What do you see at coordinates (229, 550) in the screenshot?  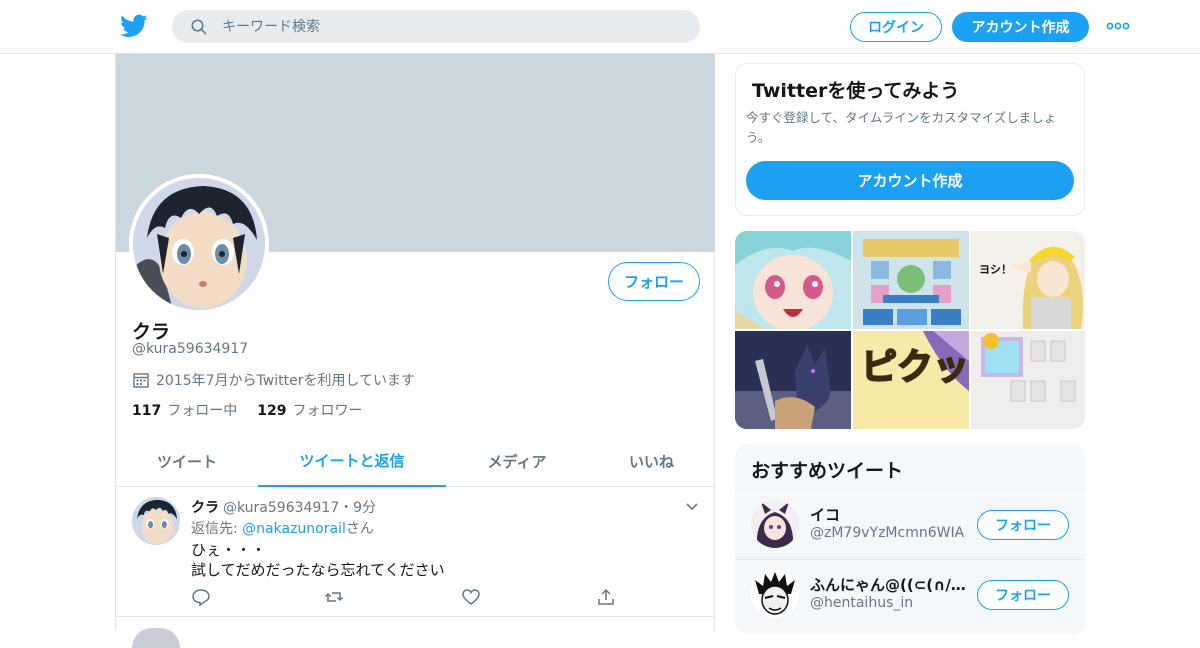 I see `tweet-text-line: ひぇ・・・` at bounding box center [229, 550].